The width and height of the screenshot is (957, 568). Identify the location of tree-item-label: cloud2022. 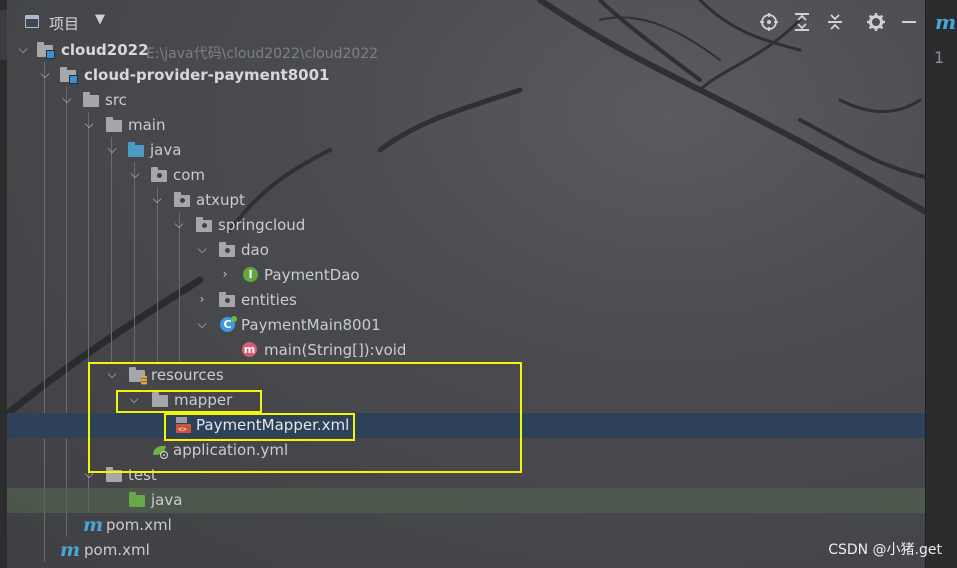
(105, 50).